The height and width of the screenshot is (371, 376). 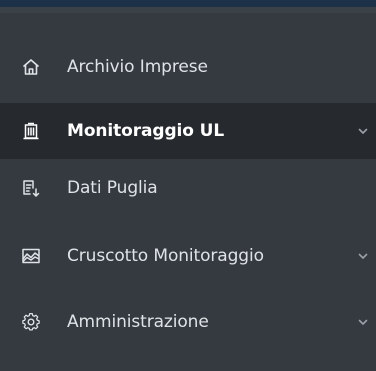 I want to click on sidebar-item-cruscotto-monitoraggio: Cruscotto Monitoraggio, so click(x=188, y=256).